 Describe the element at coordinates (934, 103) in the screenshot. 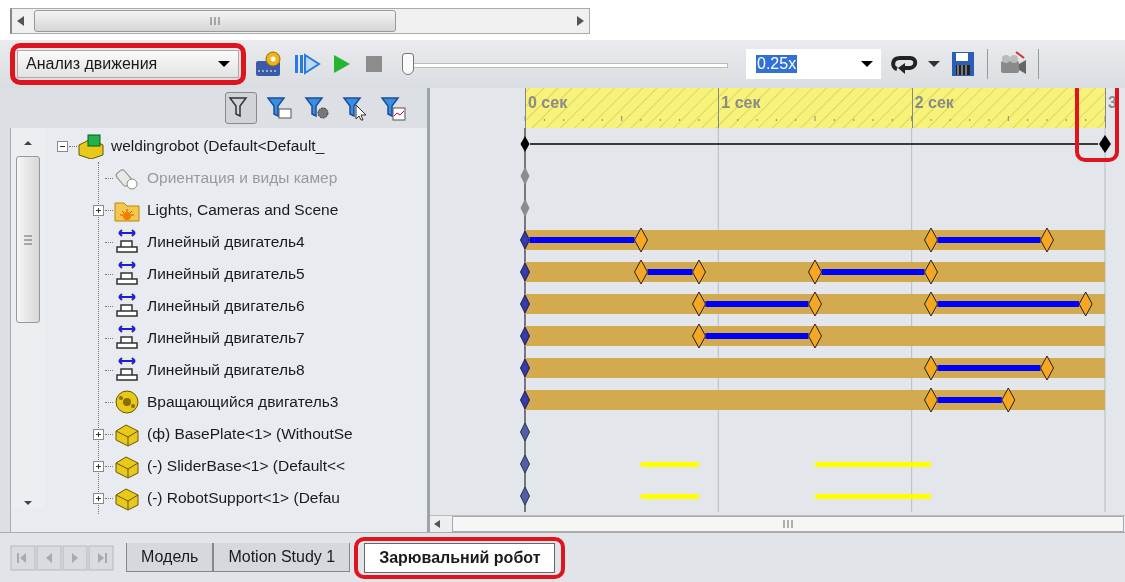

I see `tick-label: 2 сек` at that location.